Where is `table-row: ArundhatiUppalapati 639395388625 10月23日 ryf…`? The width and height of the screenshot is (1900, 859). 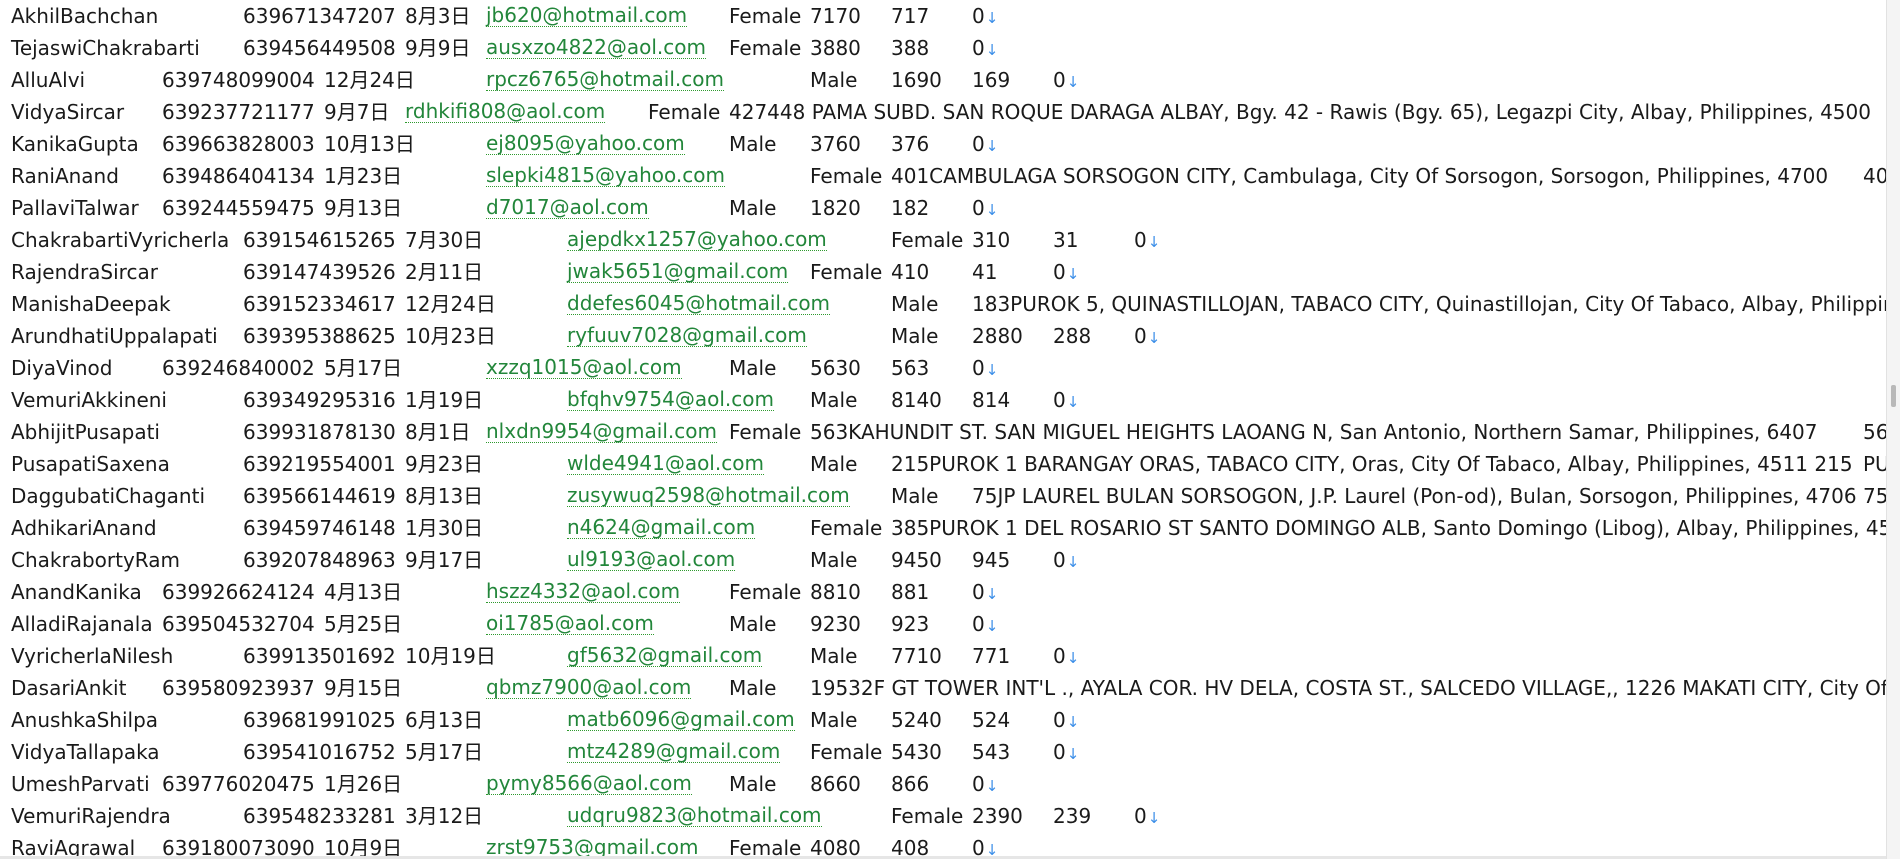
table-row: ArundhatiUppalapati 639395388625 10月23日 ryf… is located at coordinates (943, 336).